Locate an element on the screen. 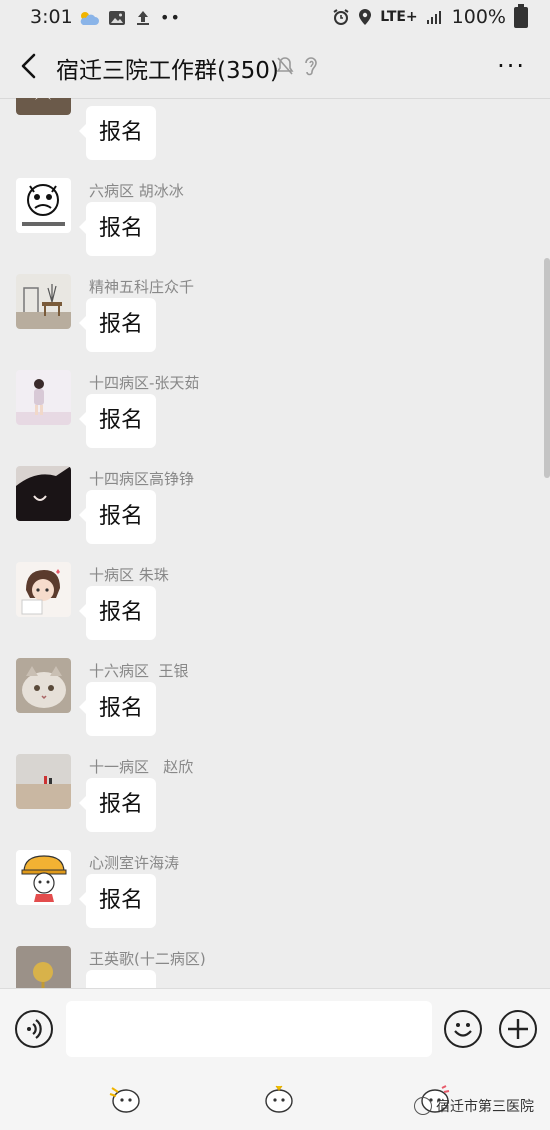  message-item: 六病区 胡冰冰 报名 is located at coordinates (270, 226).